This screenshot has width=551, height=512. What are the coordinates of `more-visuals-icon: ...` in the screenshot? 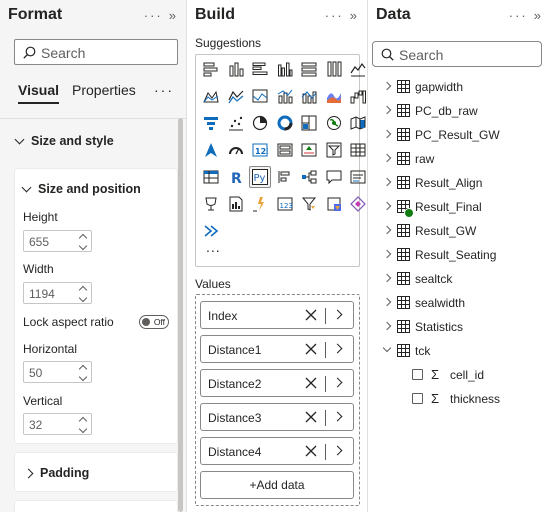 It's located at (213, 247).